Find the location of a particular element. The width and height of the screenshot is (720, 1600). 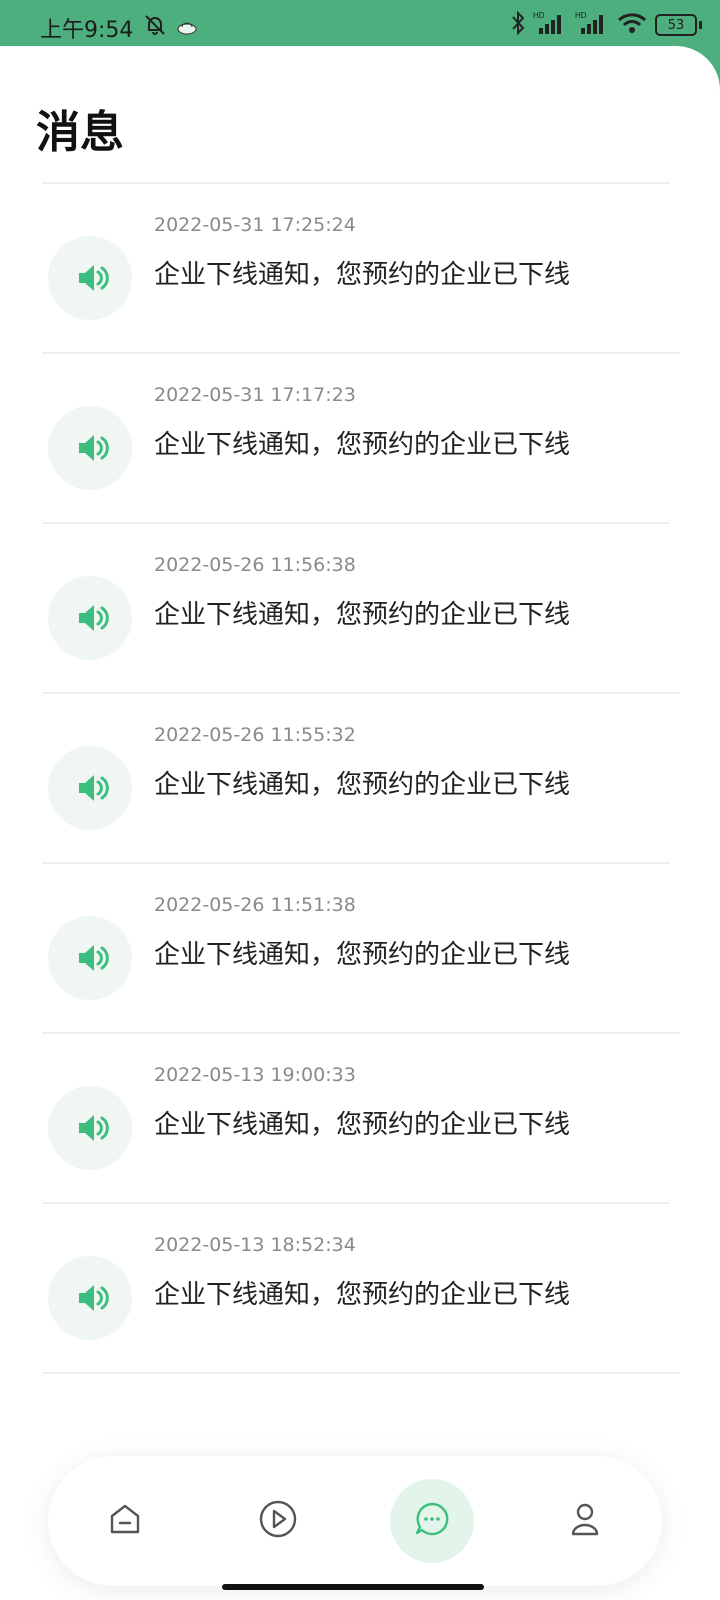

list-item: 2022-05-31 17:17:23 企业下线通知，您预约的企业已下线 is located at coordinates (361, 437).